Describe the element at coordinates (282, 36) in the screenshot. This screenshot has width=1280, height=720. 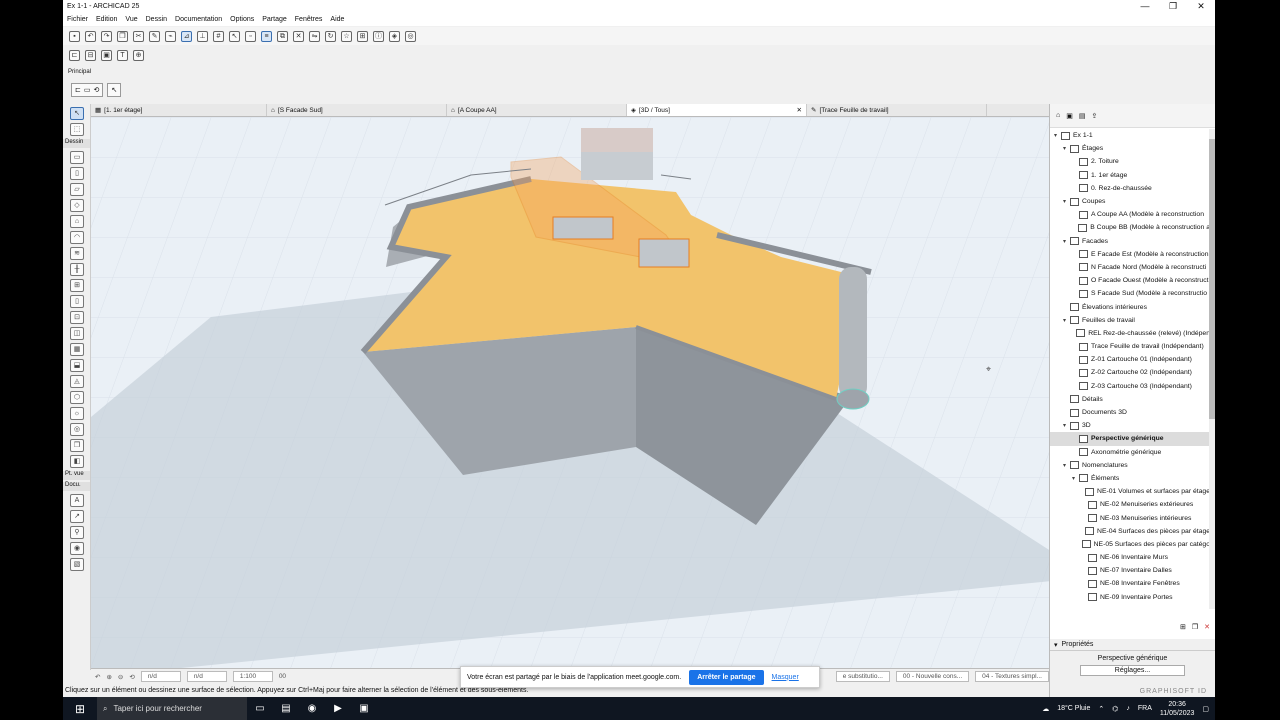
I see `trace-icon: ⧉` at that location.